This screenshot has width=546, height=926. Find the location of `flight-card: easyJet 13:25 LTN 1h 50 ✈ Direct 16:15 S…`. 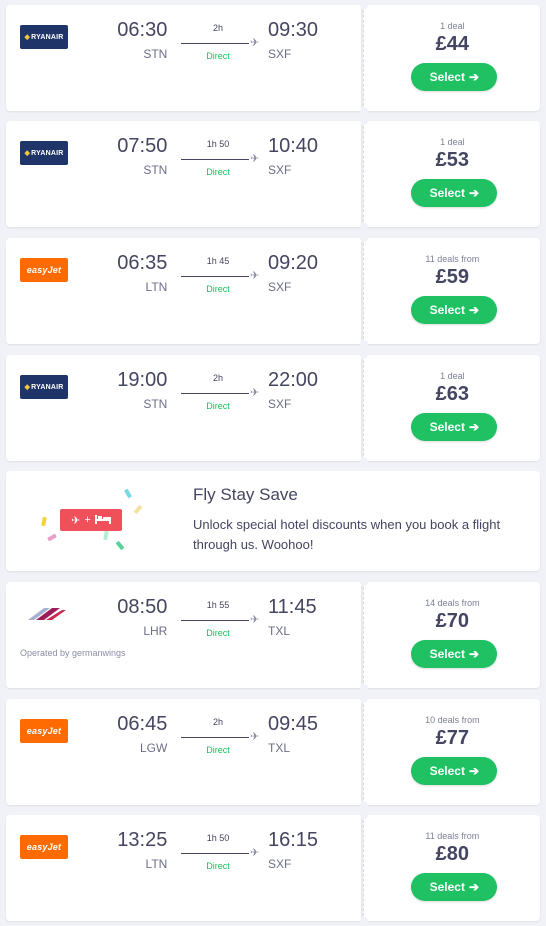

flight-card: easyJet 13:25 LTN 1h 50 ✈ Direct 16:15 S… is located at coordinates (273, 868).